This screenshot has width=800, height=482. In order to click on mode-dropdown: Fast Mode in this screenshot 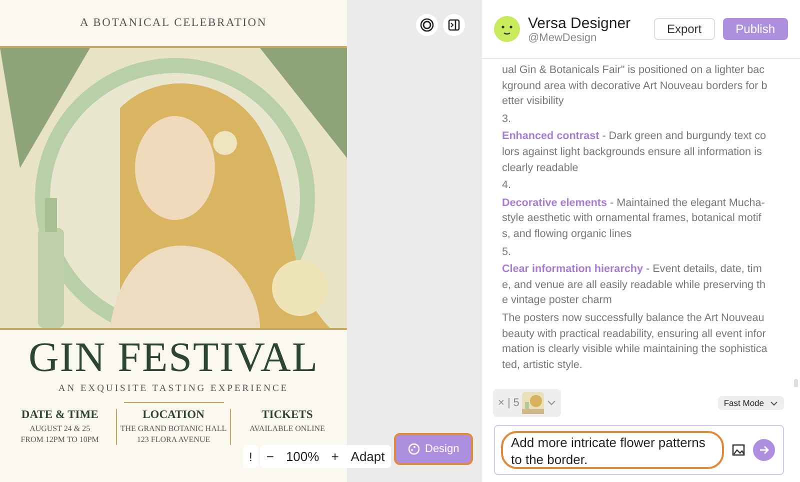, I will do `click(751, 403)`.